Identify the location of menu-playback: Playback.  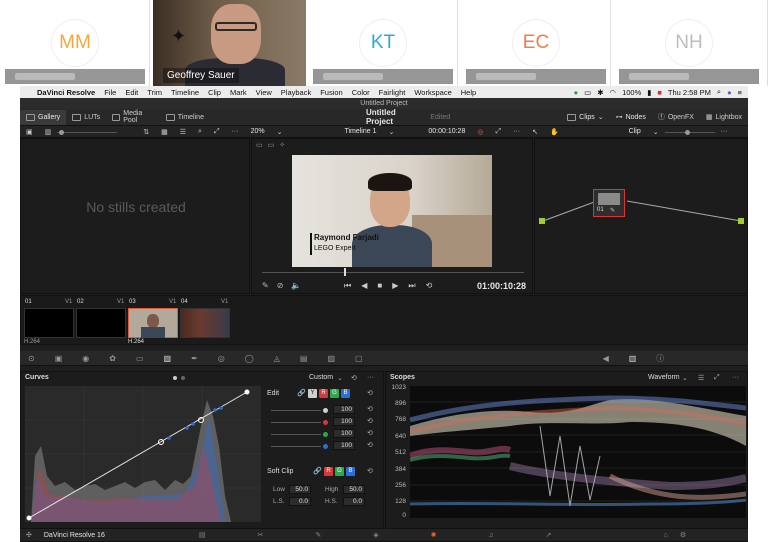
(296, 92).